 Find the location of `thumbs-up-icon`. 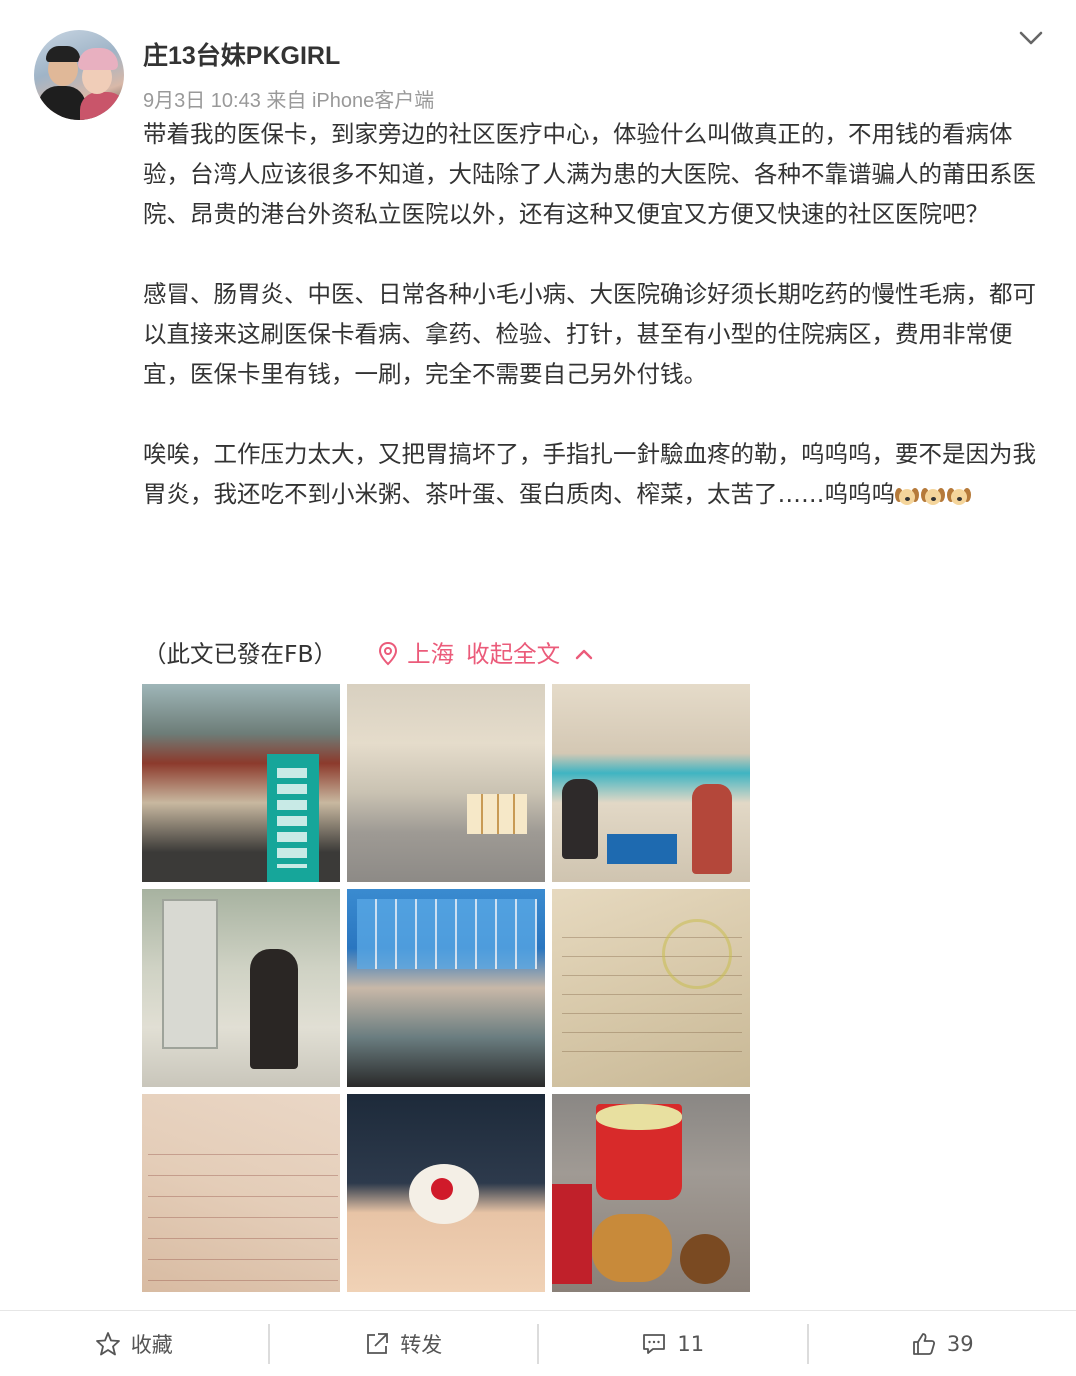

thumbs-up-icon is located at coordinates (923, 1343).